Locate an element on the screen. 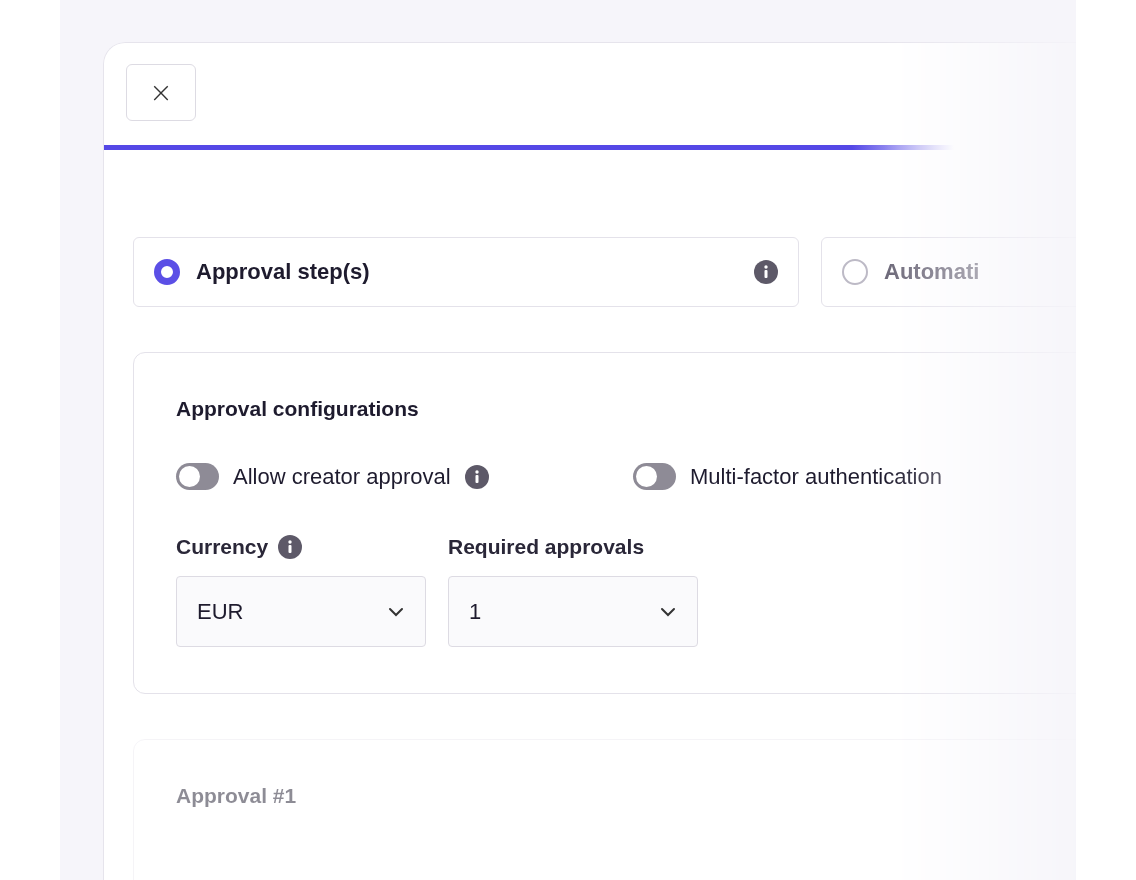  dropdown-field: 1 is located at coordinates (573, 611).